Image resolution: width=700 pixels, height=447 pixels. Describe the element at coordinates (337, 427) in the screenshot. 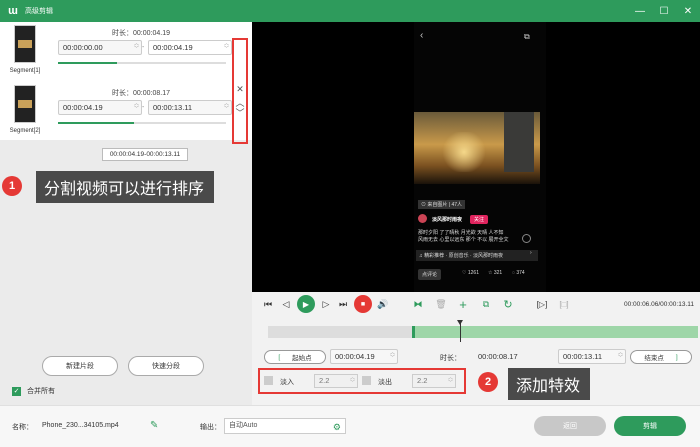

I see `settings-gear-icon: ⚙` at that location.